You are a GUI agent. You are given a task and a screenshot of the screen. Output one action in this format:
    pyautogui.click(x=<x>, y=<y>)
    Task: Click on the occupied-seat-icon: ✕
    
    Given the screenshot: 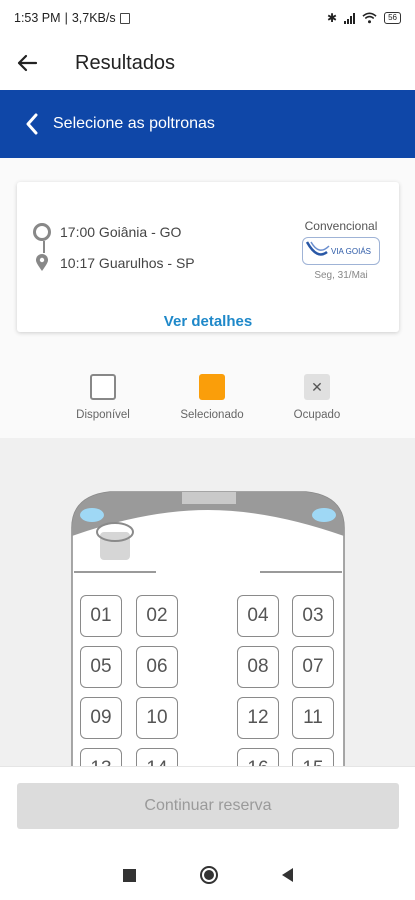 What is the action you would take?
    pyautogui.click(x=317, y=387)
    